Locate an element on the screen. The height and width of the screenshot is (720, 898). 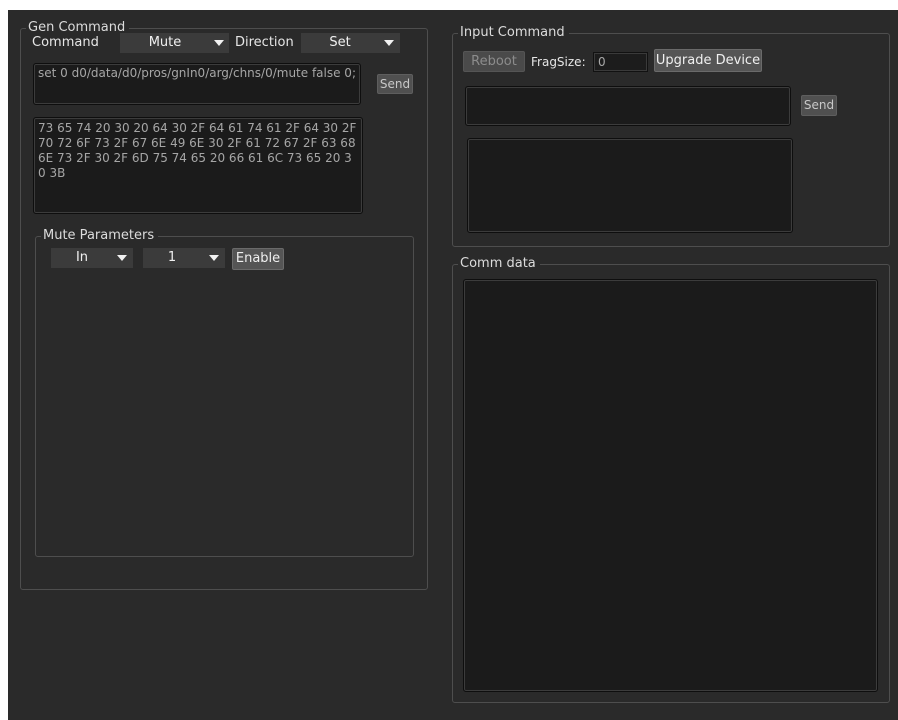
command-label: Command is located at coordinates (65, 42).